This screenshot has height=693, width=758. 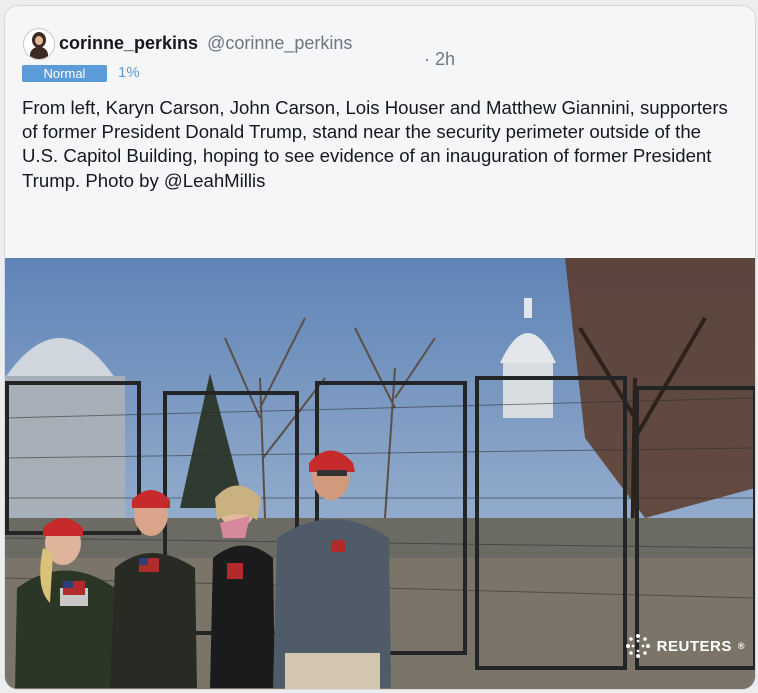 I want to click on reuters-trademark: ®, so click(x=741, y=646).